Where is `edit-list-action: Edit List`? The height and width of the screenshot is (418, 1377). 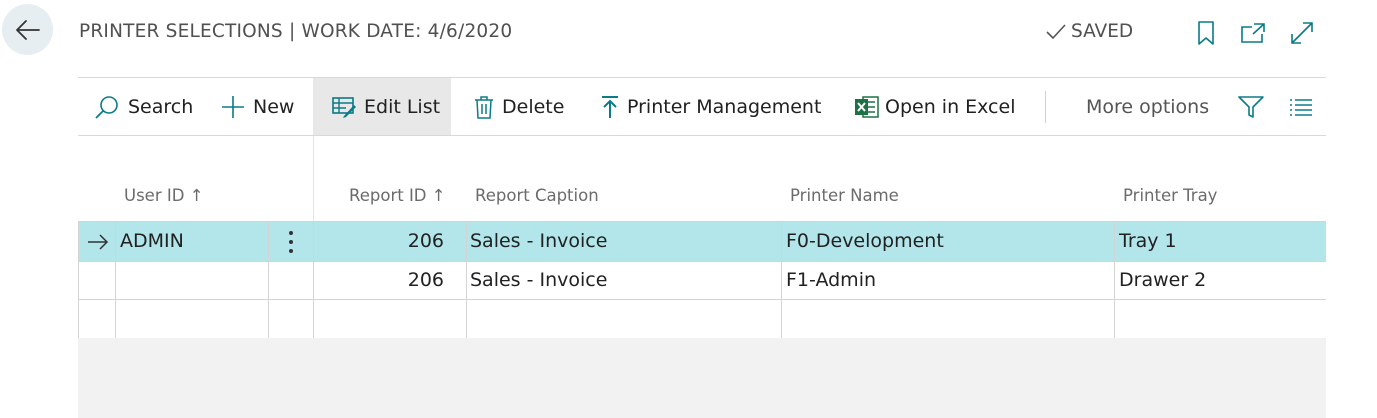 edit-list-action: Edit List is located at coordinates (382, 106).